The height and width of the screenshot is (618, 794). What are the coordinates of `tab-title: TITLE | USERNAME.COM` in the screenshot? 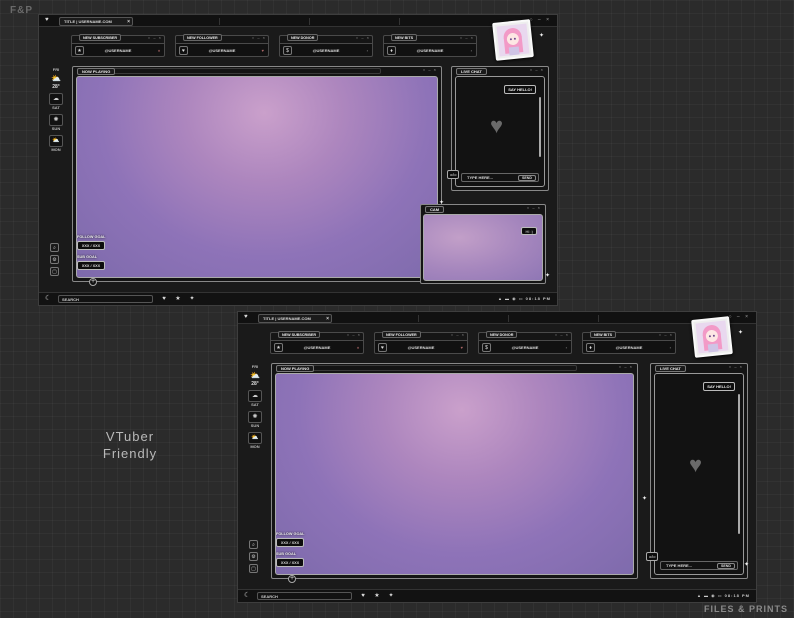 It's located at (287, 318).